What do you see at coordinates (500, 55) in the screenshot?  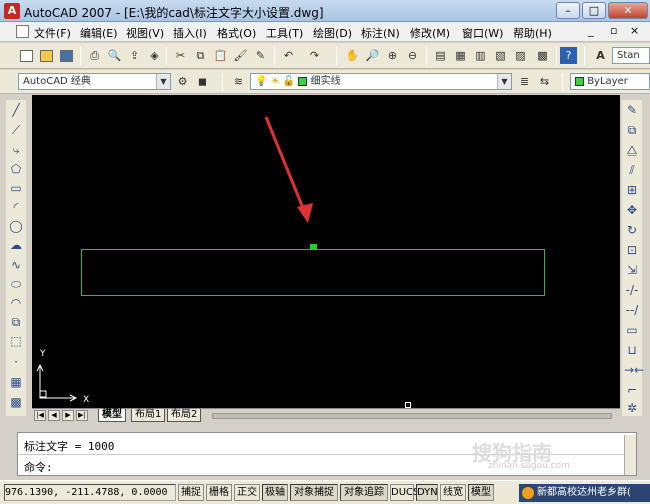 I see `sheet-set-icon: ▧` at bounding box center [500, 55].